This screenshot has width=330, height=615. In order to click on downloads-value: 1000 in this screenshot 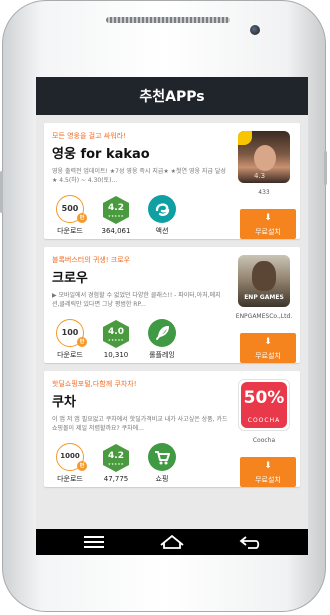, I will do `click(70, 456)`.